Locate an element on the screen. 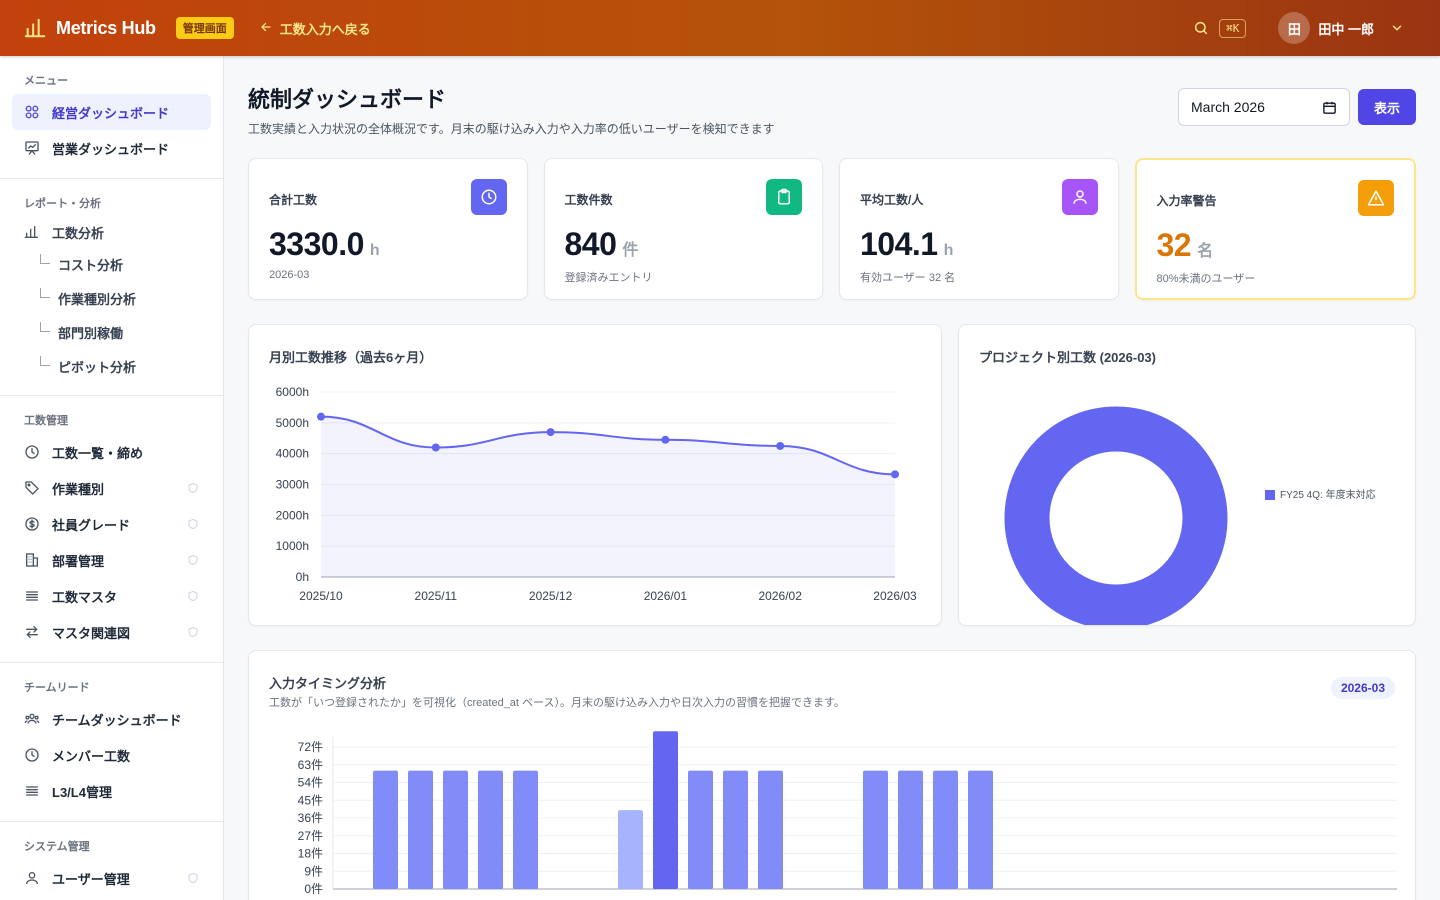  sidebar-item-master-relations: マスタ関連図 is located at coordinates (111, 632).